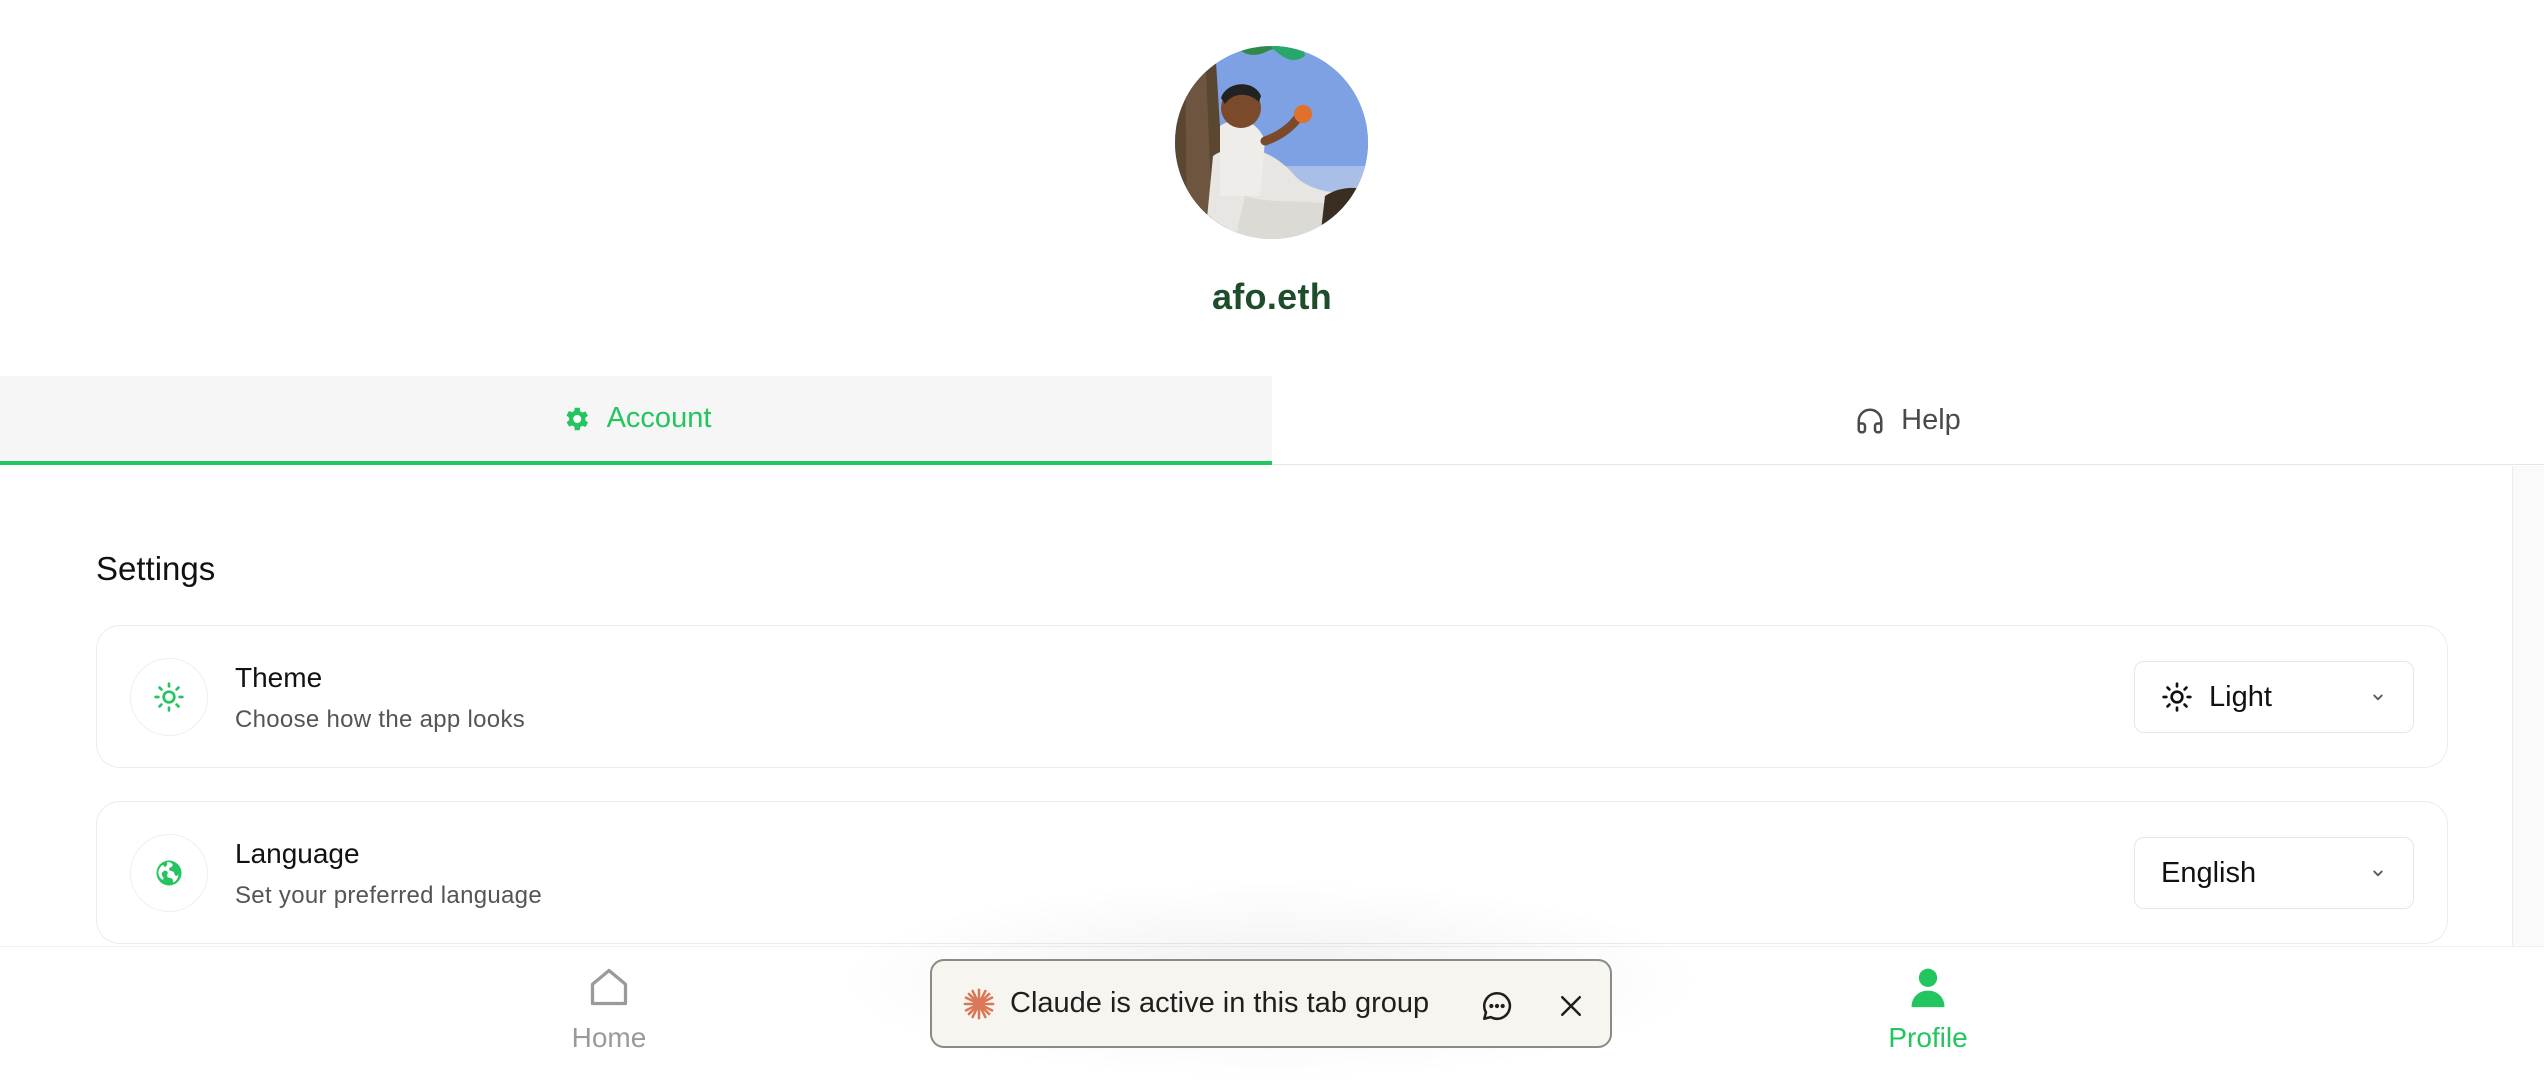  Describe the element at coordinates (609, 989) in the screenshot. I see `home-icon` at that location.